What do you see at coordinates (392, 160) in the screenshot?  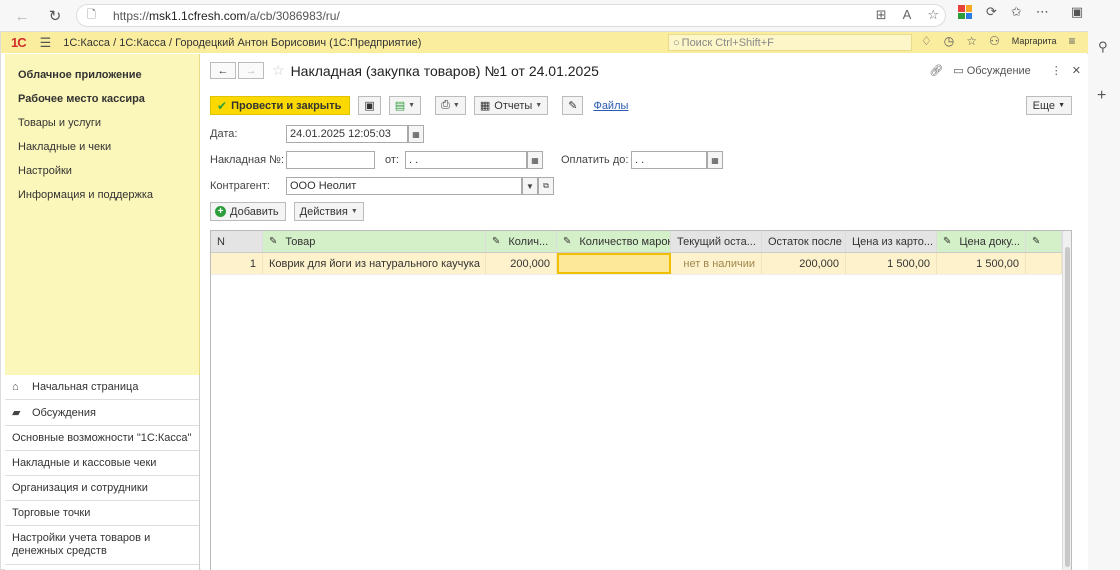 I see `invoice-date-label: от:` at bounding box center [392, 160].